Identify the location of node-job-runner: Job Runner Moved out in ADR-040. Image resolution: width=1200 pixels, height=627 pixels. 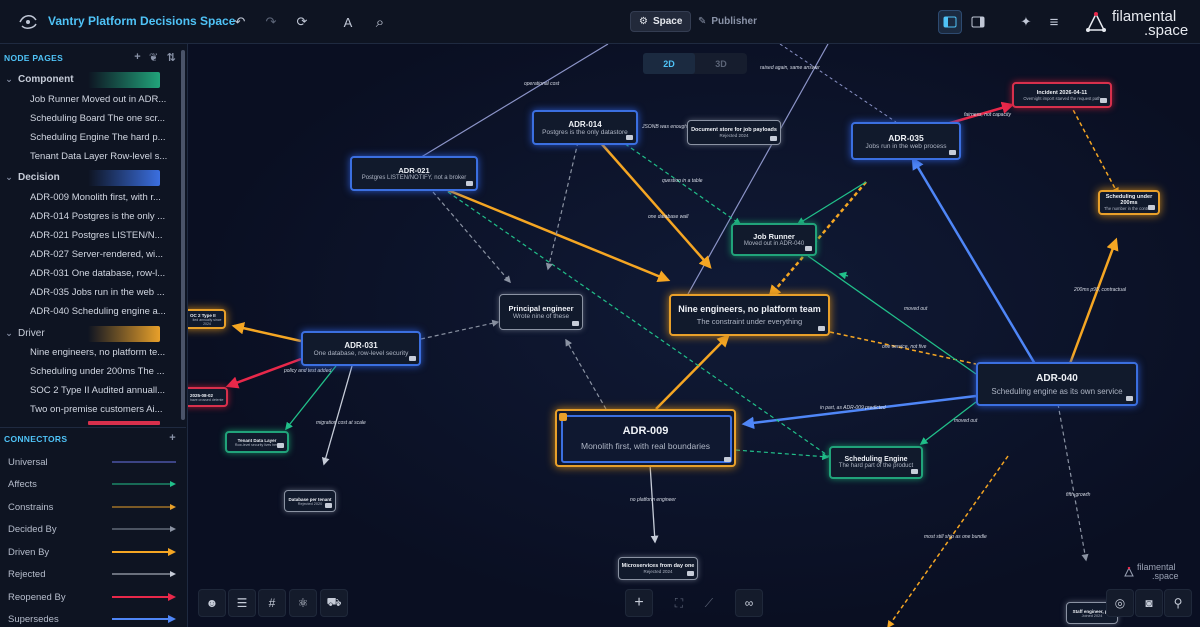
(774, 239).